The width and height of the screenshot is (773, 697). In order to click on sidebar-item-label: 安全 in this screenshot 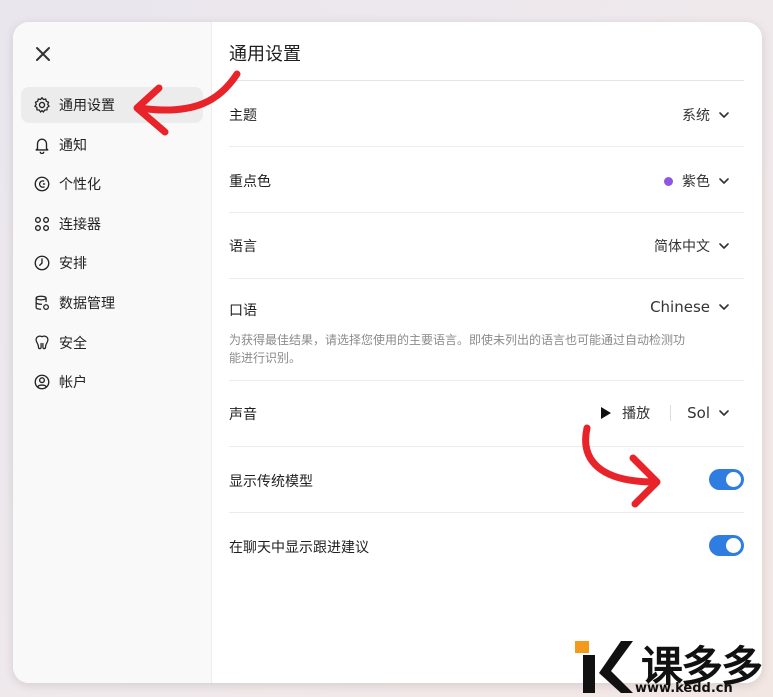, I will do `click(73, 343)`.